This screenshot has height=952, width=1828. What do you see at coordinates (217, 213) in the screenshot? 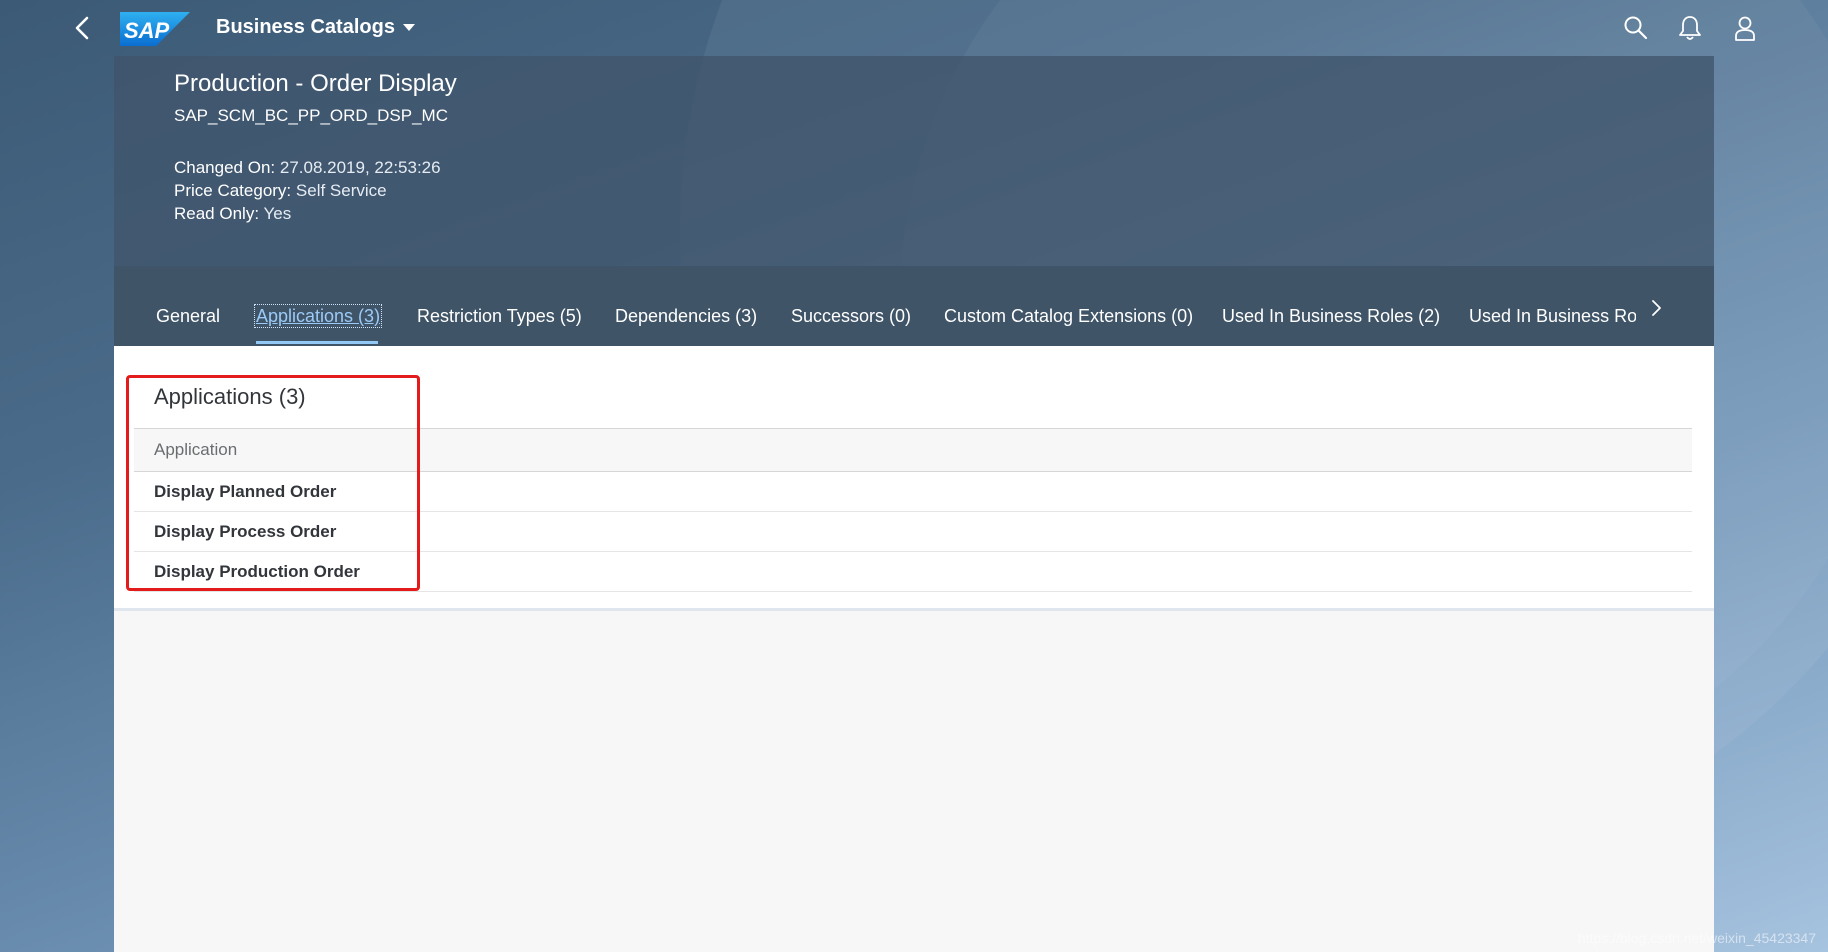
I see `attribute-label: Read Only:` at bounding box center [217, 213].